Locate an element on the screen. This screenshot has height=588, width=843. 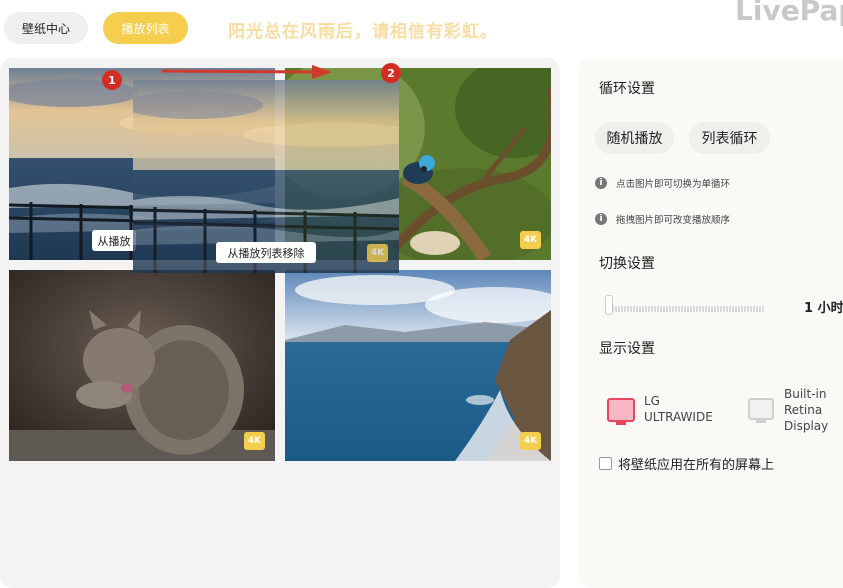
playlist-item-coast is located at coordinates (418, 365).